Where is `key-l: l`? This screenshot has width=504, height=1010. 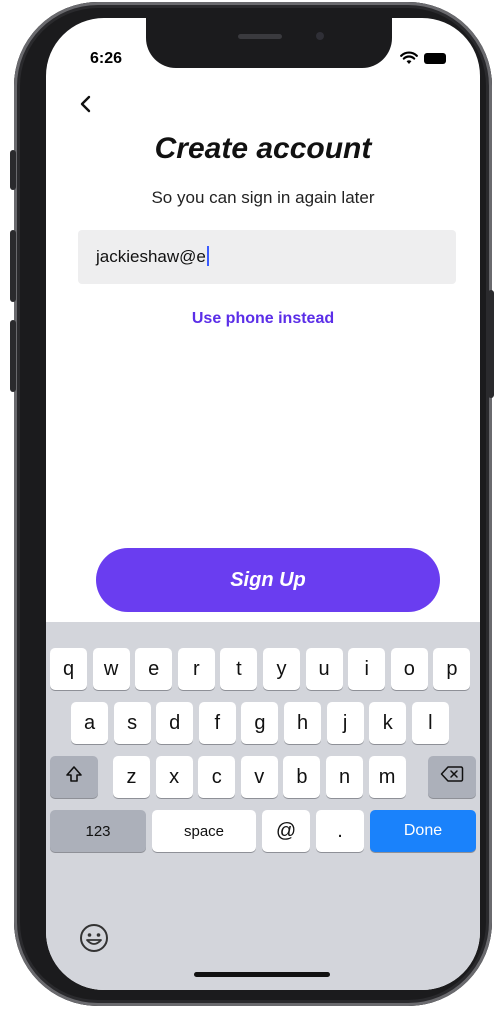
key-l: l is located at coordinates (430, 723).